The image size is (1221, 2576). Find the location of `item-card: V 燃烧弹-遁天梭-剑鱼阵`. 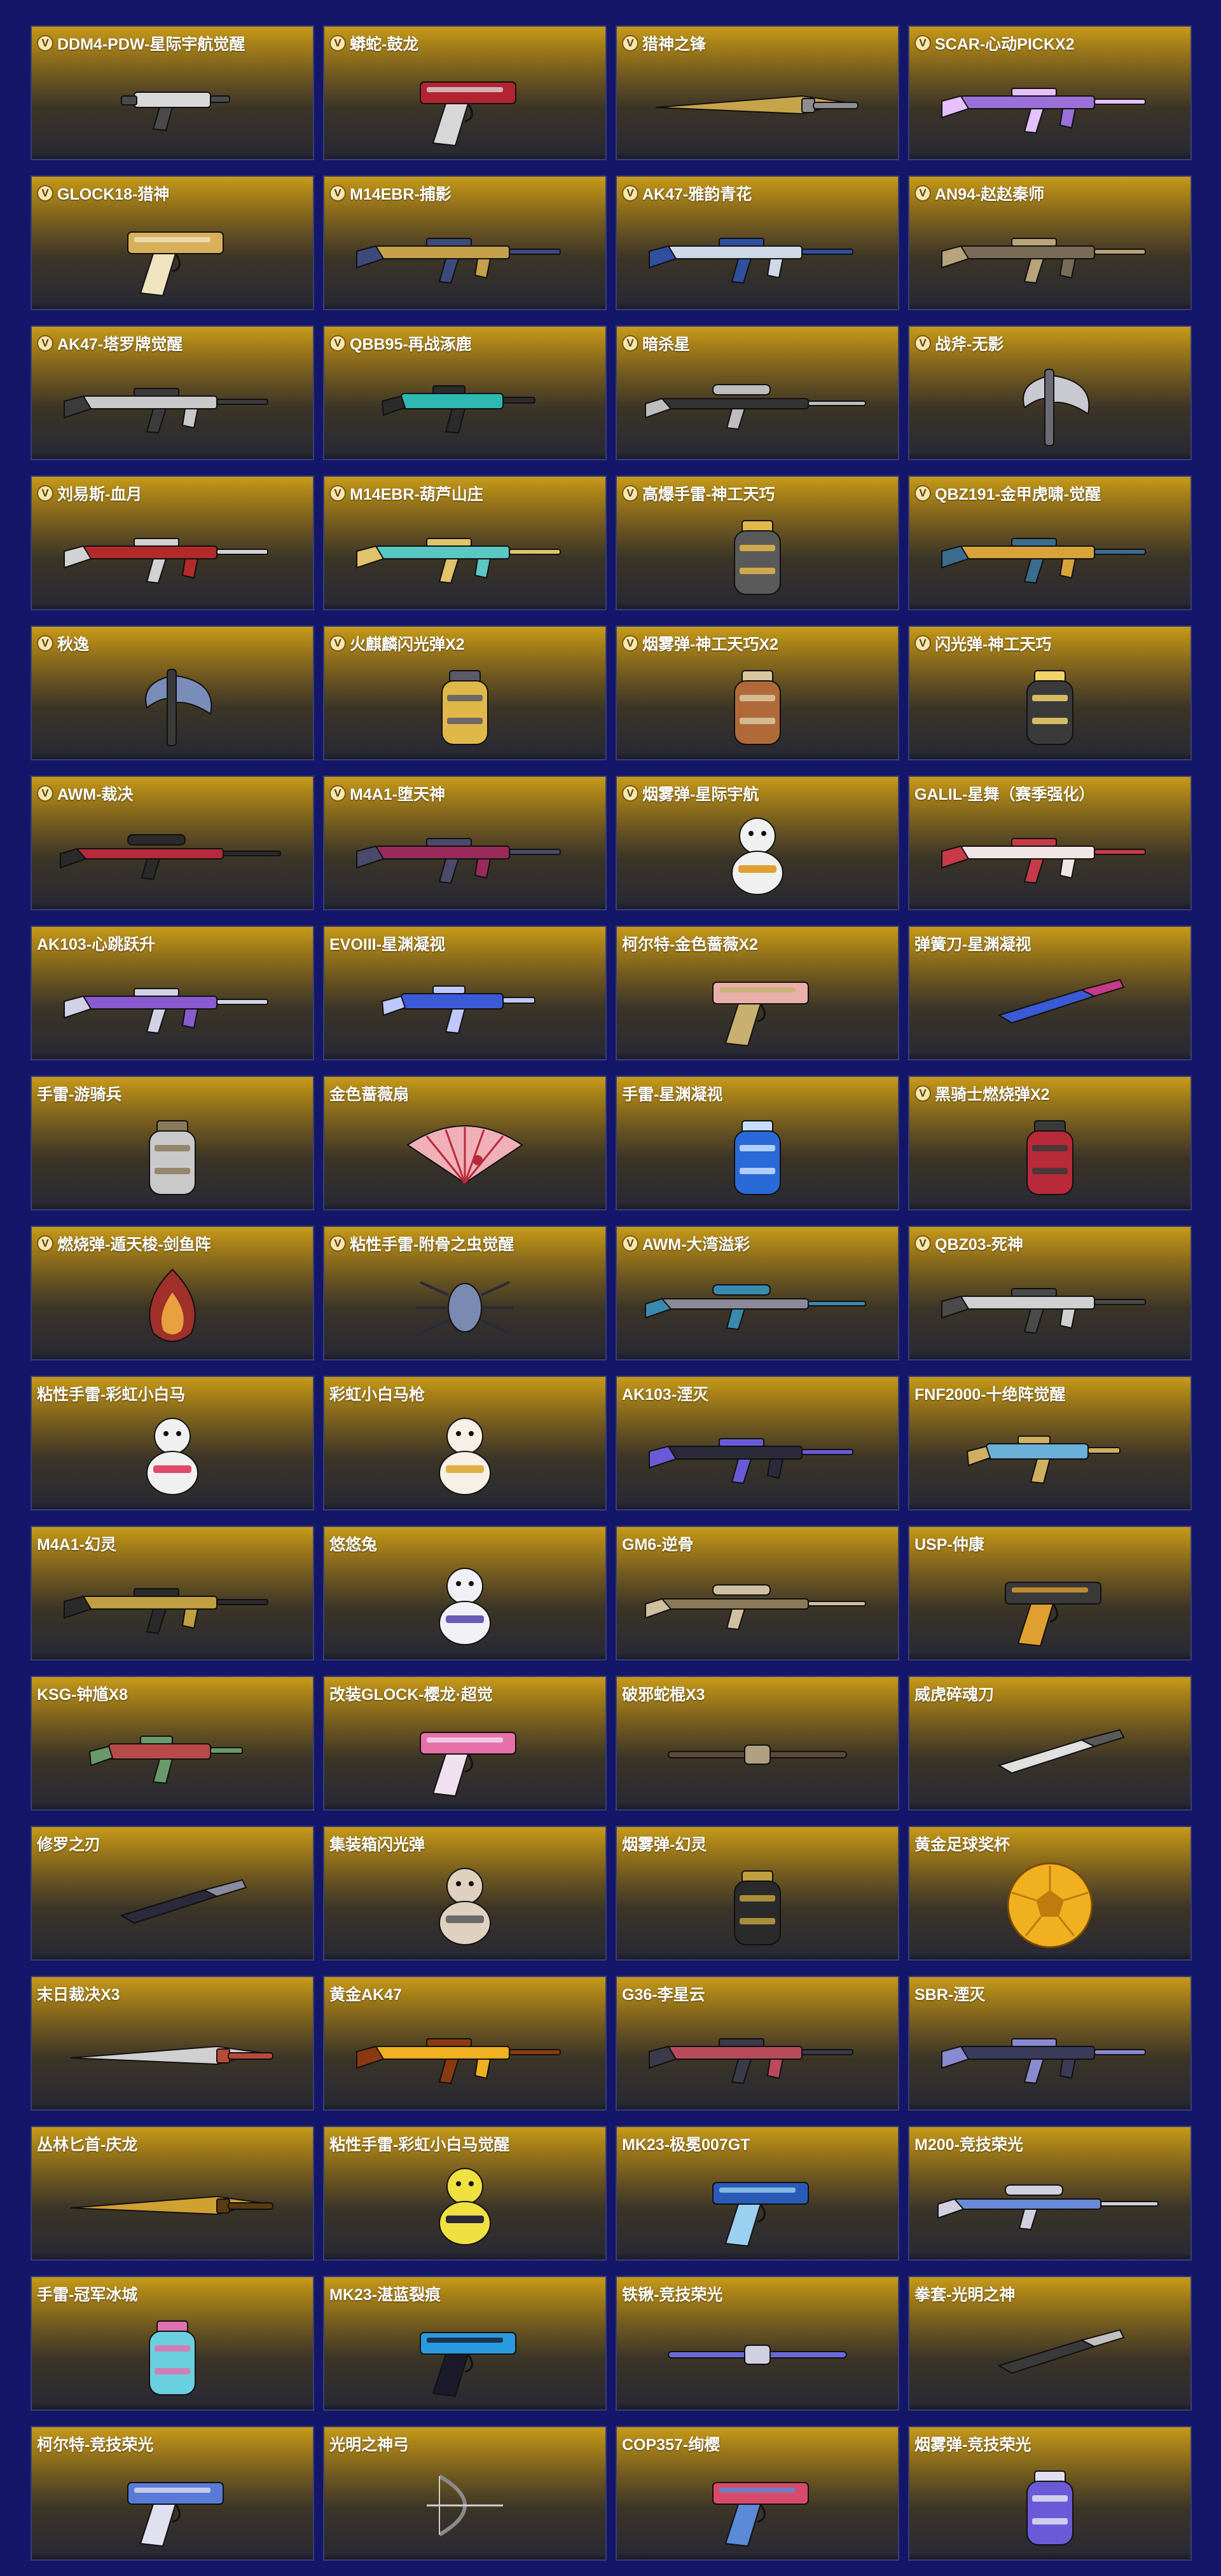

item-card: V 燃烧弹-遁天梭-剑鱼阵 is located at coordinates (172, 1293).